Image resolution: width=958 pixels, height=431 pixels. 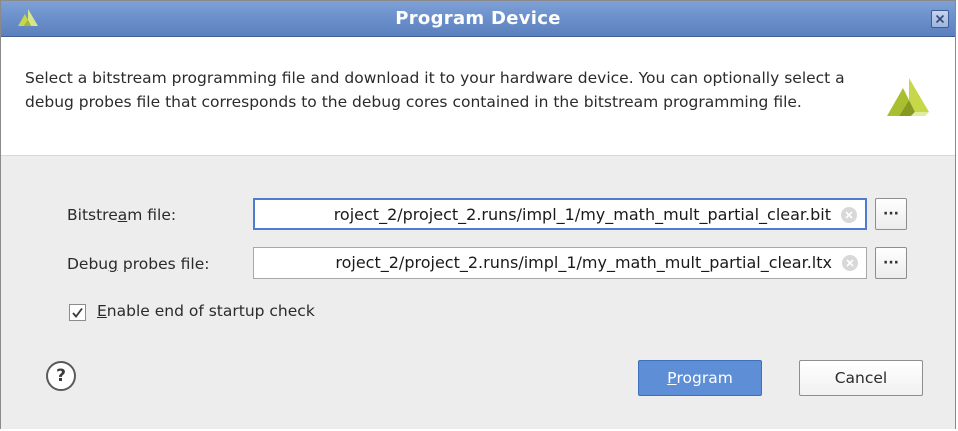 I want to click on browse-bitstream-button: ···, so click(x=891, y=214).